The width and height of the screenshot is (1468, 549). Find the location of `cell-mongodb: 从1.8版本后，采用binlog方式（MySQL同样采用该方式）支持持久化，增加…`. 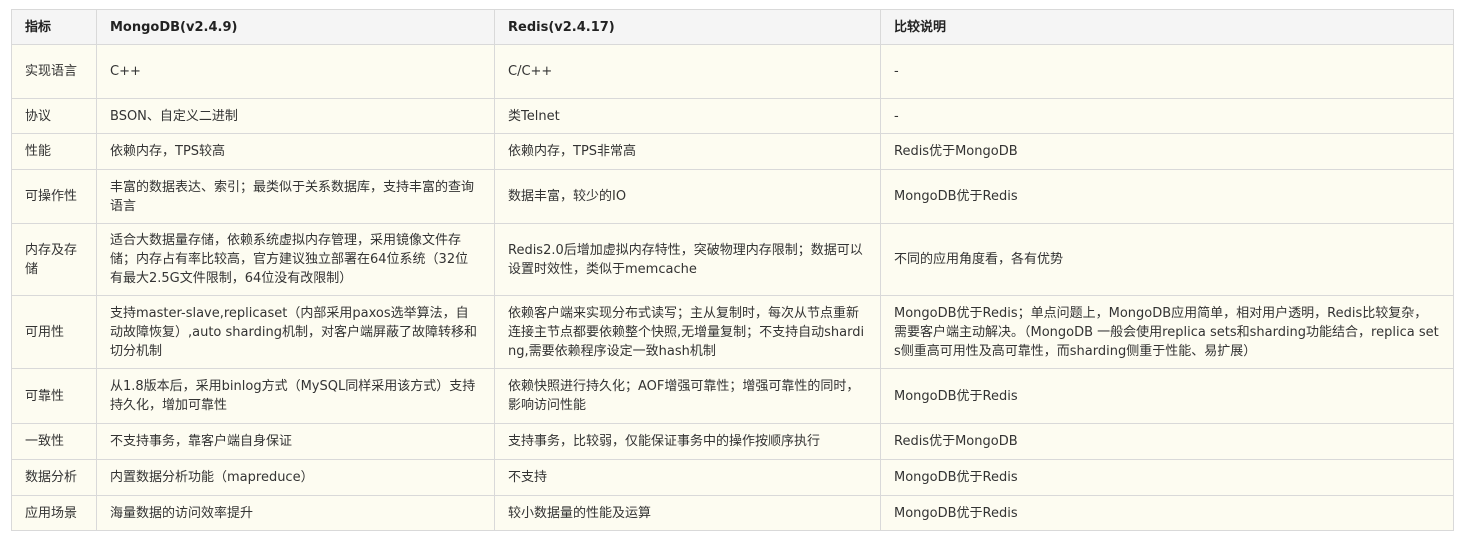

cell-mongodb: 从1.8版本后，采用binlog方式（MySQL同样采用该方式）支持持久化，增加… is located at coordinates (295, 396).